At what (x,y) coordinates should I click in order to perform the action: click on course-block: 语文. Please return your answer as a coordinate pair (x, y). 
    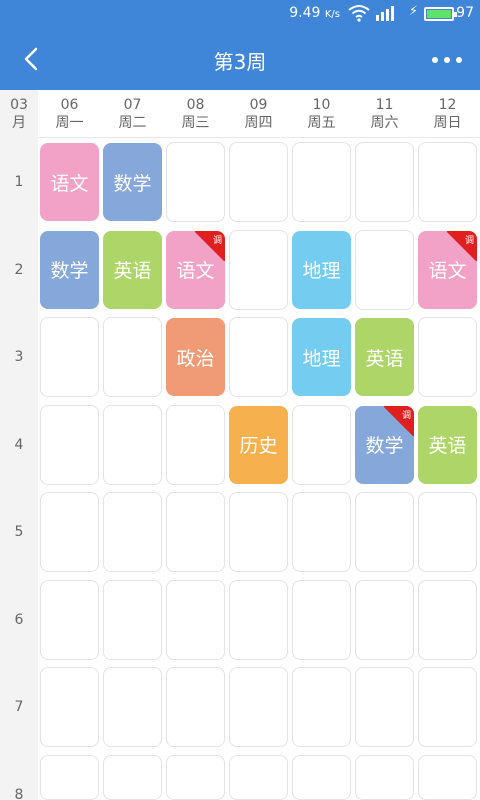
    Looking at the image, I should click on (69, 182).